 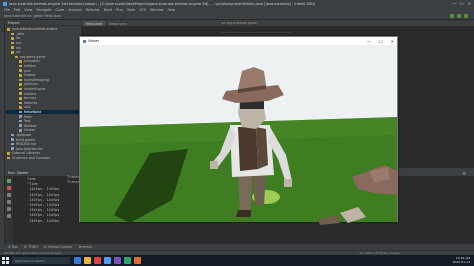 I want to click on windows-start-icon, so click(x=5, y=260).